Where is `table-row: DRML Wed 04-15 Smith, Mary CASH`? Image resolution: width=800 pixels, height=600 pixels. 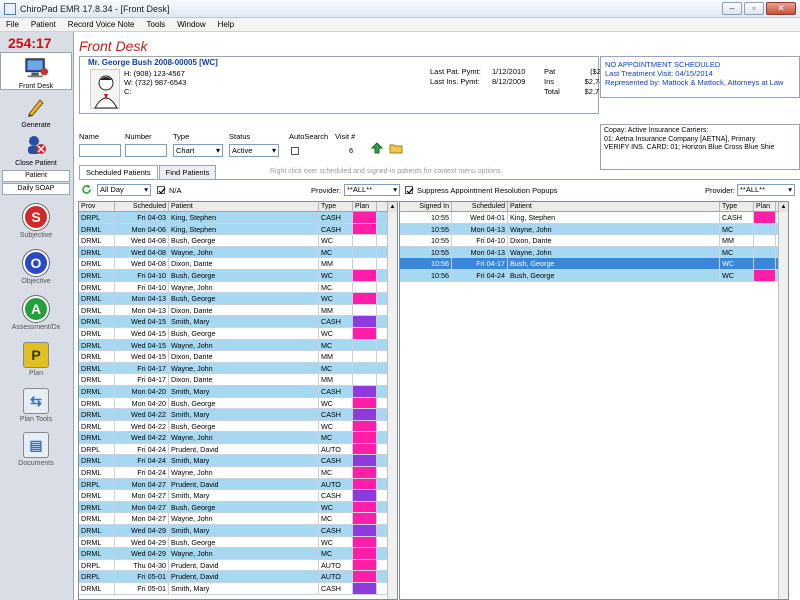
table-row: DRML Wed 04-15 Smith, Mary CASH is located at coordinates (238, 322).